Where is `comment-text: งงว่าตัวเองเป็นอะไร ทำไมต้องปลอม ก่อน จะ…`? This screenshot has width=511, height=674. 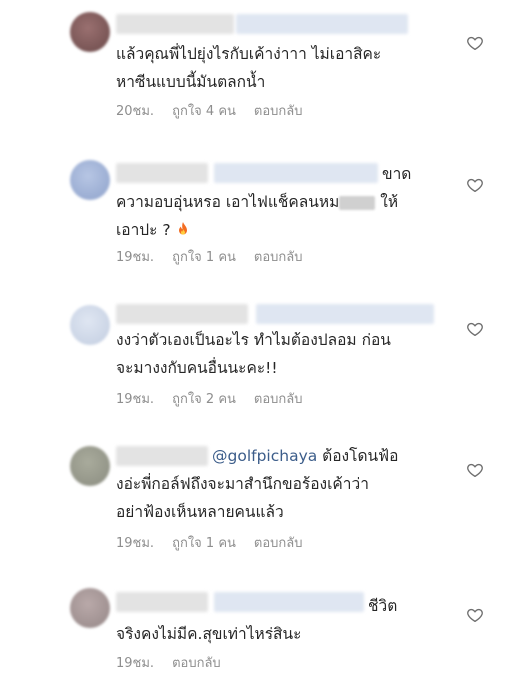 comment-text: งงว่าตัวเองเป็นอะไร ทำไมต้องปลอม ก่อน จะ… is located at coordinates (253, 354).